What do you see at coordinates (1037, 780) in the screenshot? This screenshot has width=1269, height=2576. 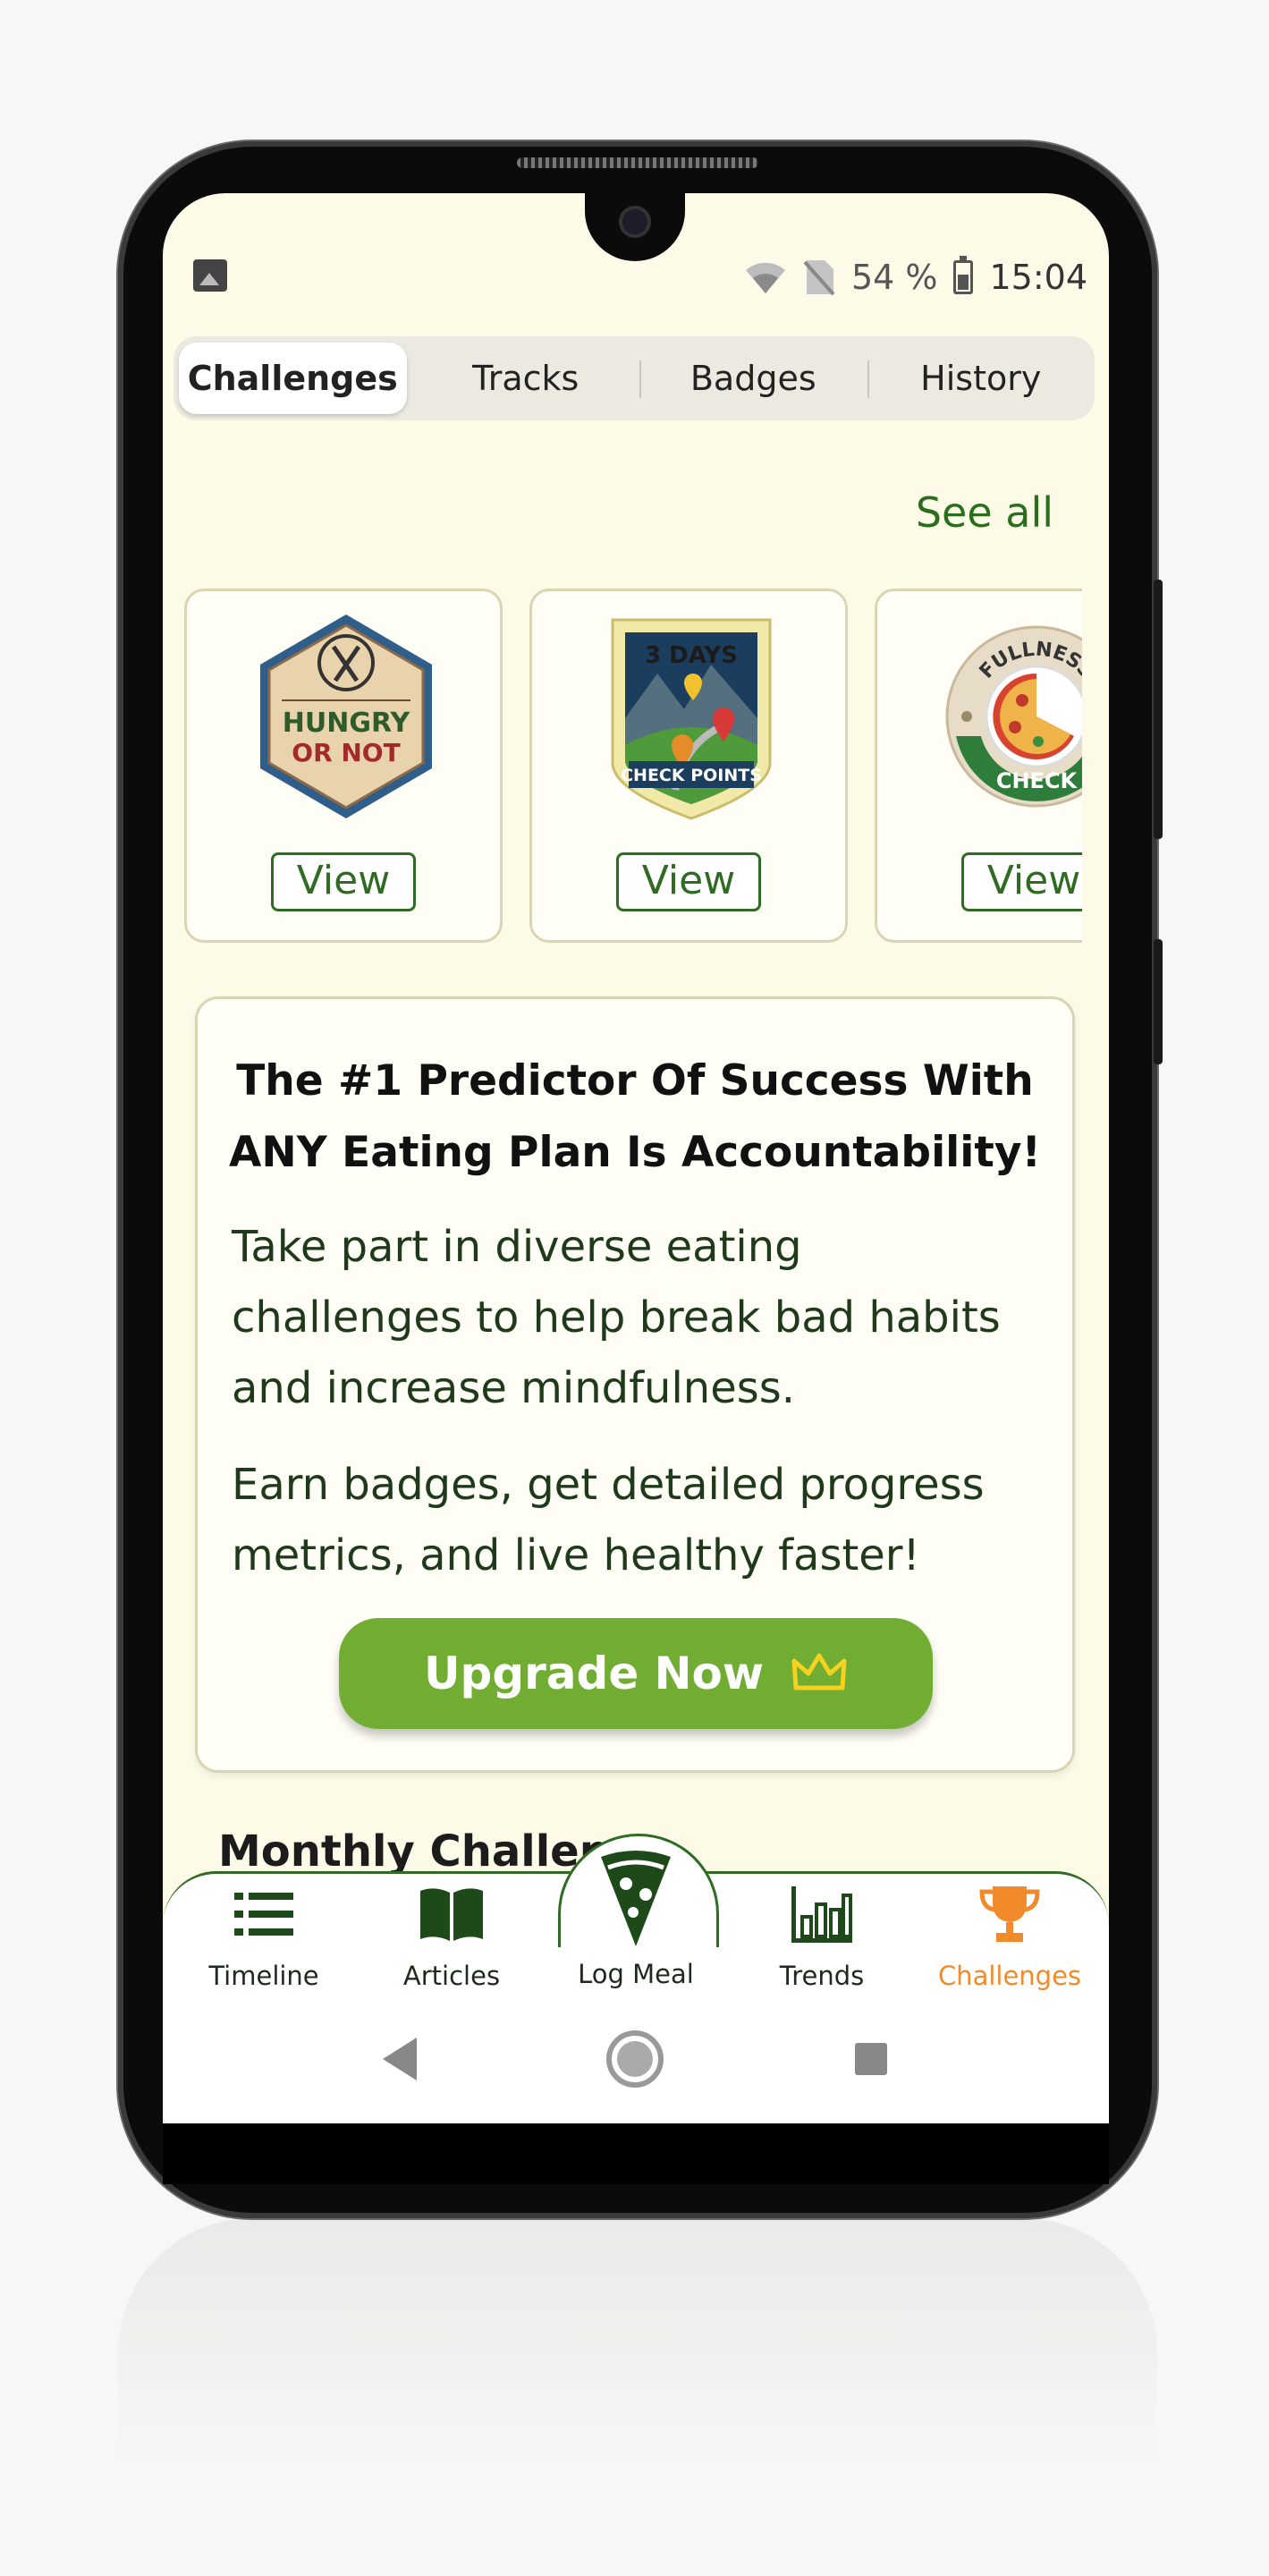 I see `svg-text: CHECK` at bounding box center [1037, 780].